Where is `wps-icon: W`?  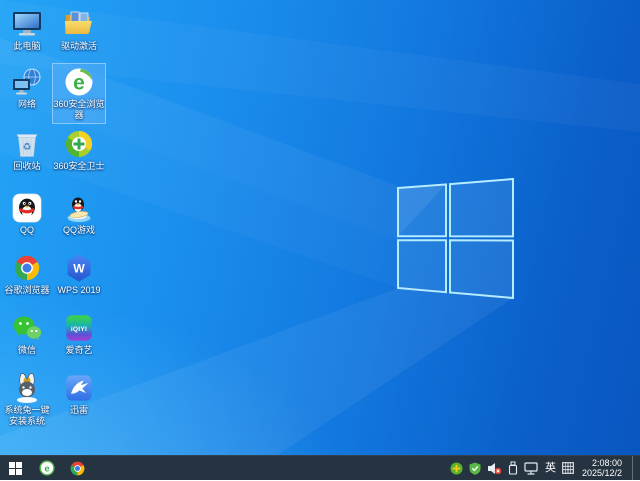
wps-icon: W is located at coordinates (79, 268).